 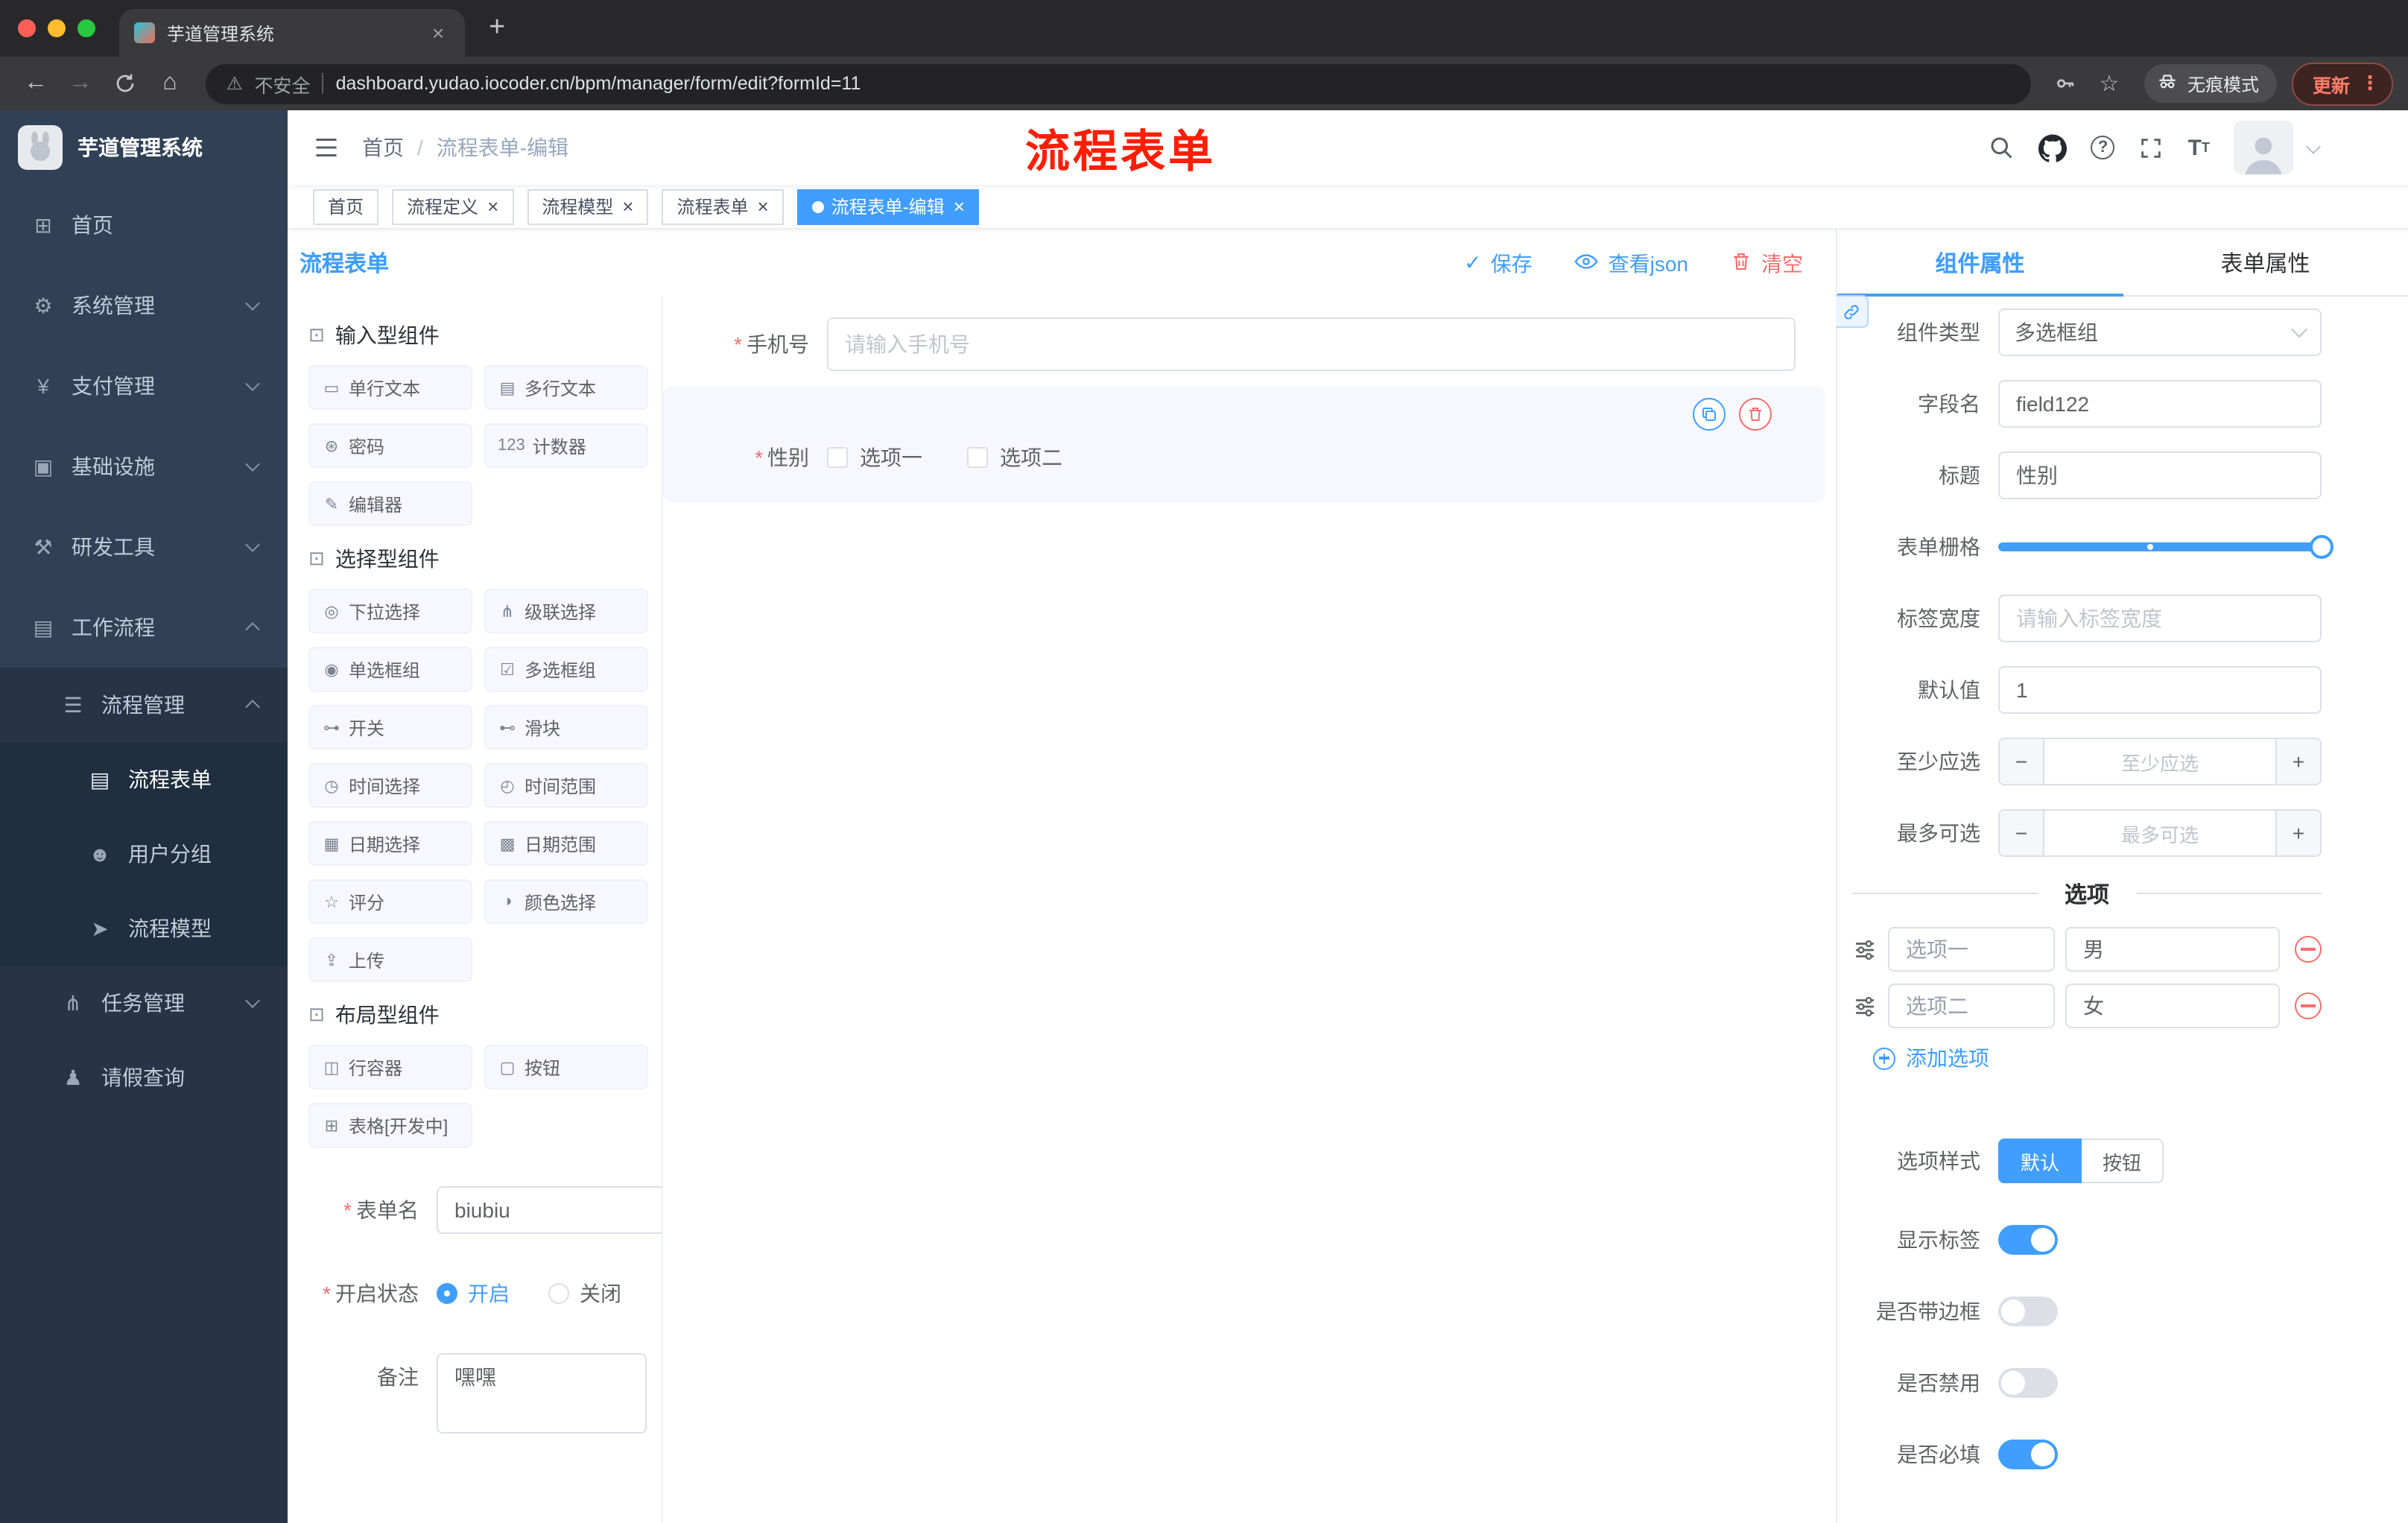 I want to click on sidebar-item-home: ⊞ 首页, so click(x=144, y=225).